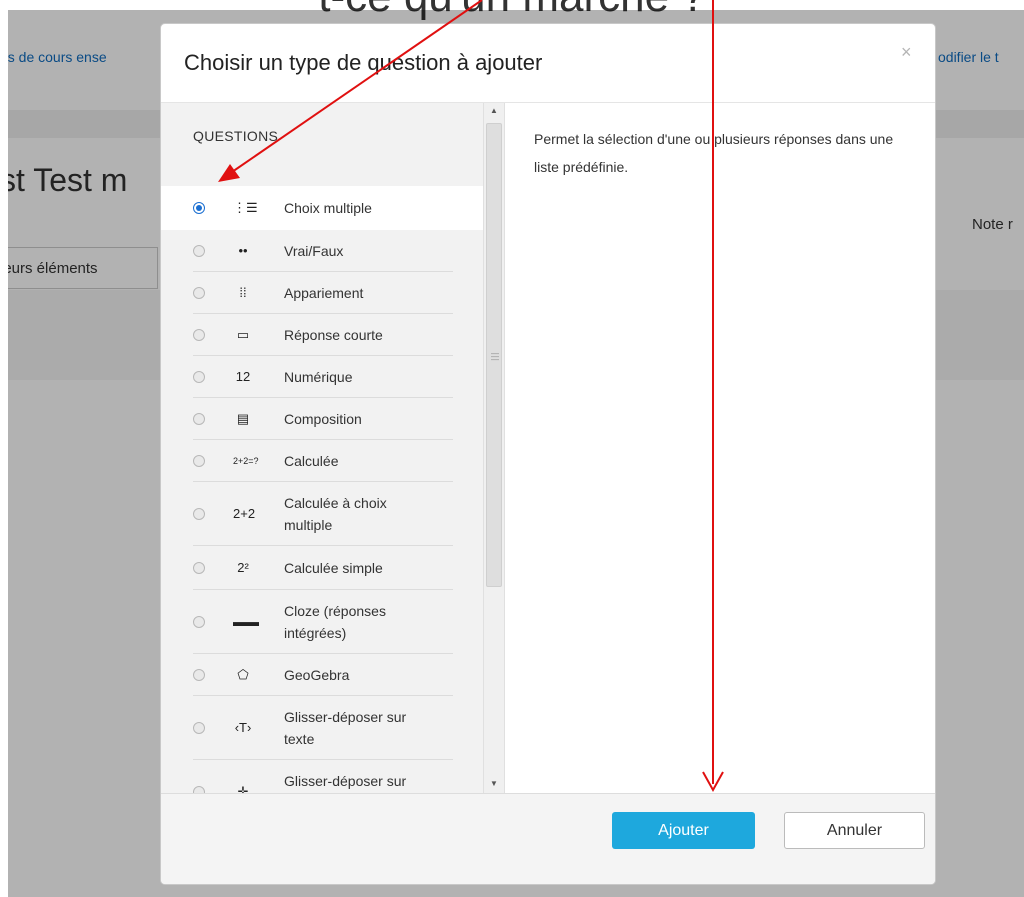  Describe the element at coordinates (335, 514) in the screenshot. I see `question-type-label: Calculée à choix multiple` at that location.